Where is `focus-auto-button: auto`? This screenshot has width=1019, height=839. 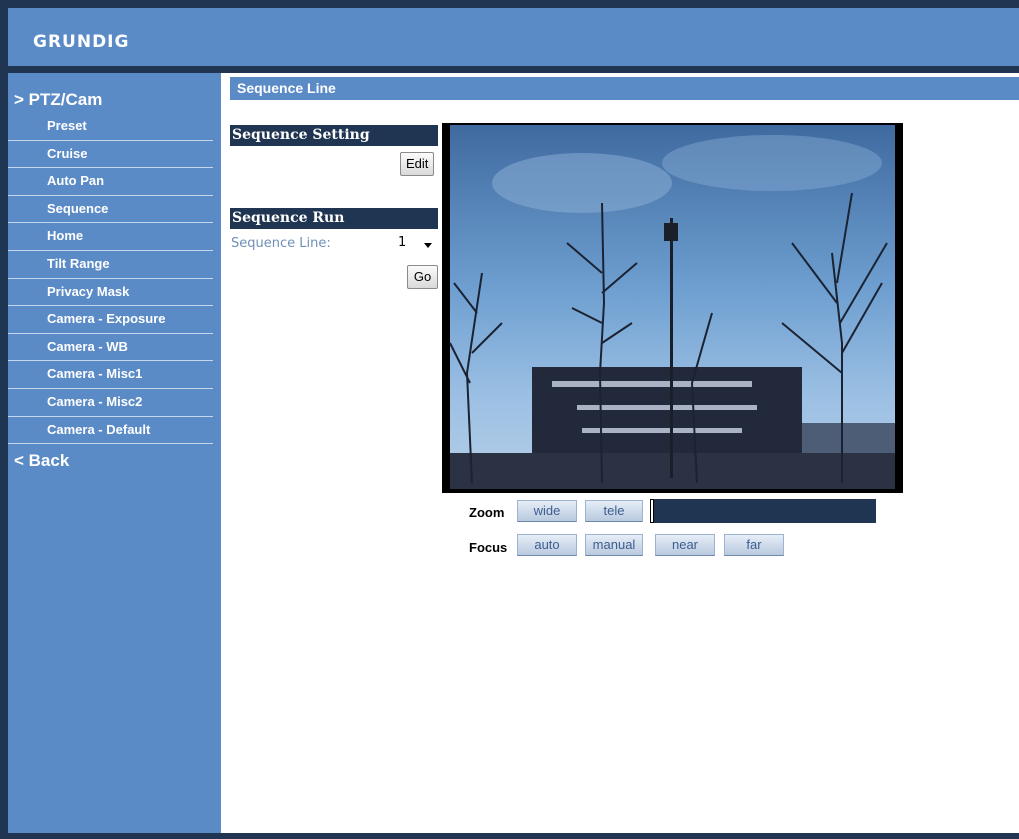
focus-auto-button: auto is located at coordinates (547, 545).